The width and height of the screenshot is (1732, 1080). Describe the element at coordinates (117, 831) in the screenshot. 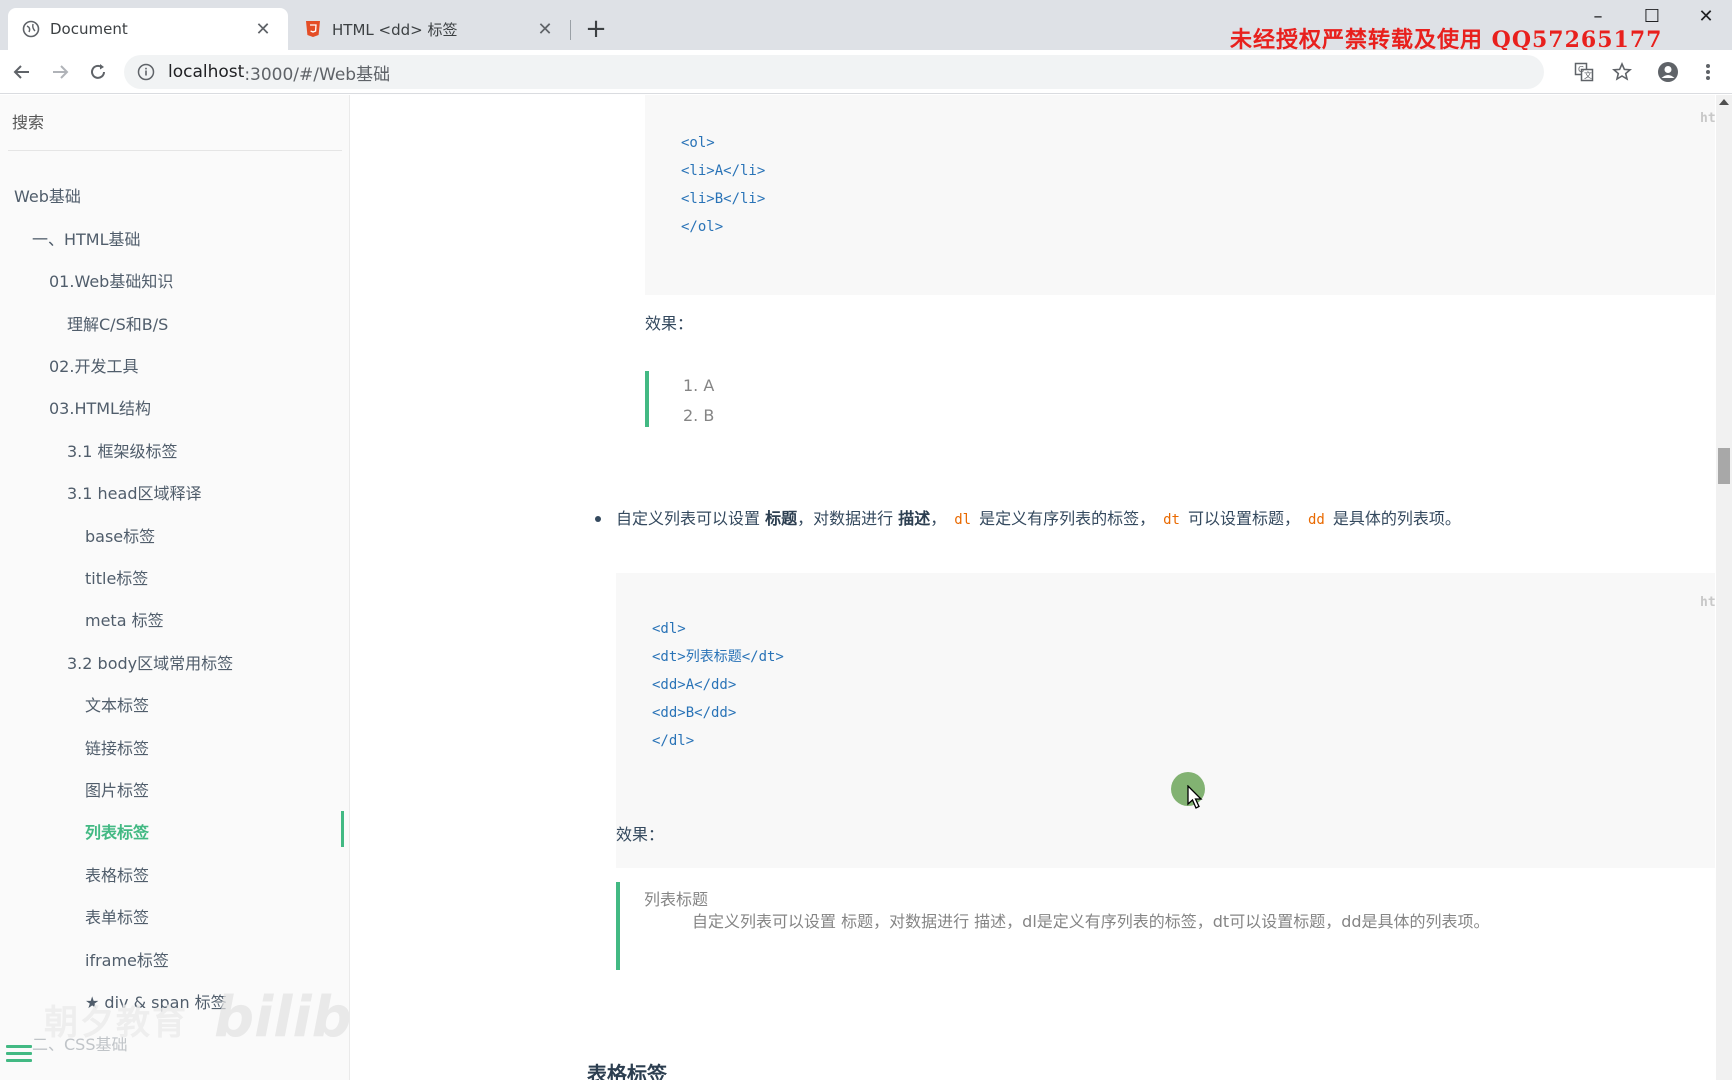

I see `sidebar-item-list-tags: 列表标签` at that location.